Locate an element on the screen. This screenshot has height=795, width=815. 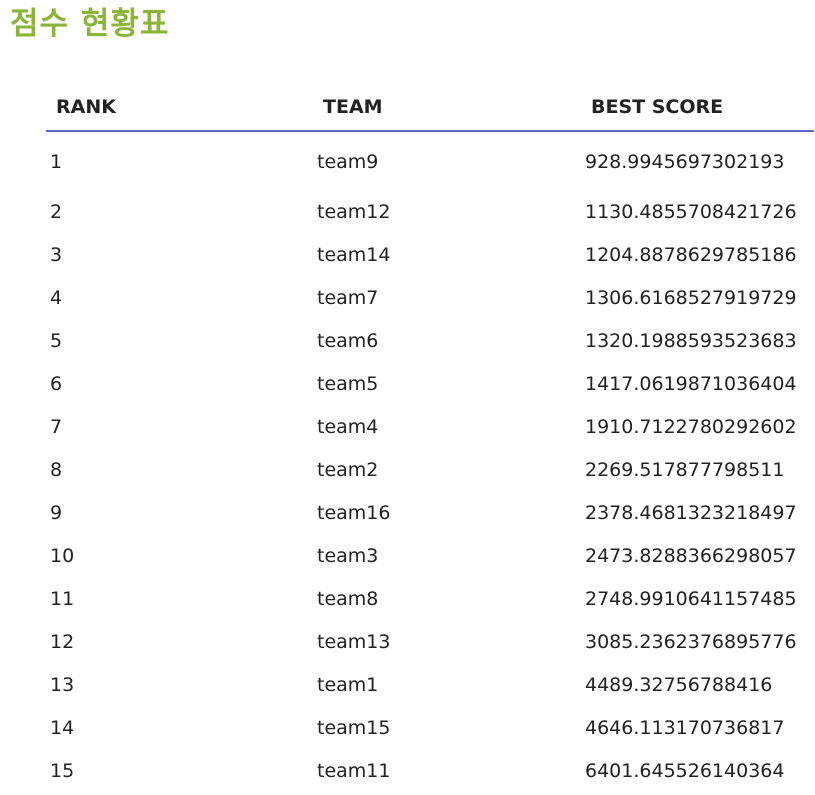
column-header-best-score: BEST SCORE is located at coordinates (697, 108).